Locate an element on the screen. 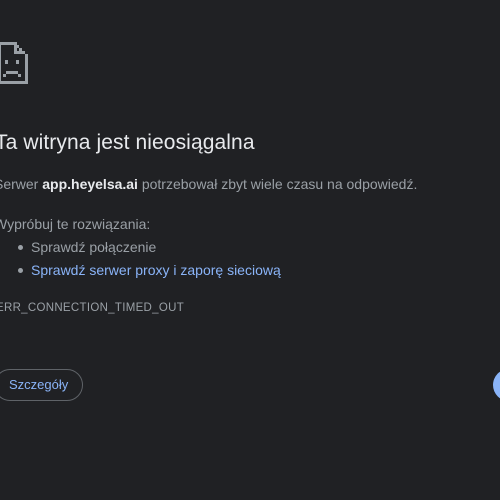  suggestion-check-connection: Sprawdź połączenie is located at coordinates (94, 247).